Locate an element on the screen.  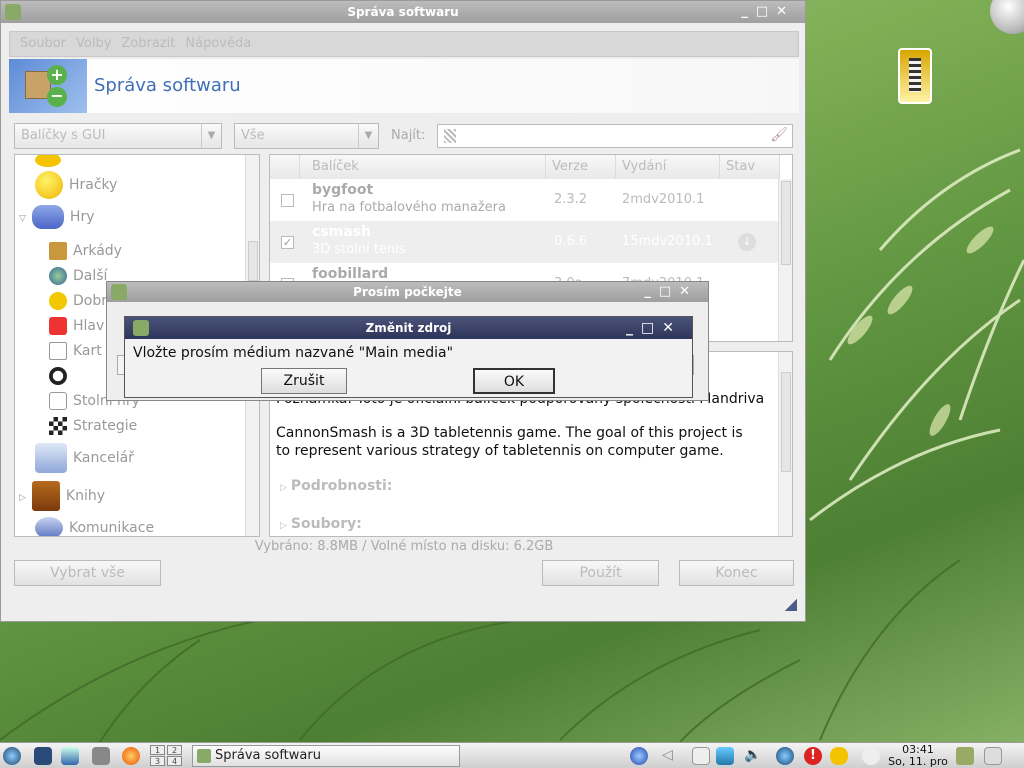
tree-label: Hračky is located at coordinates (93, 185).